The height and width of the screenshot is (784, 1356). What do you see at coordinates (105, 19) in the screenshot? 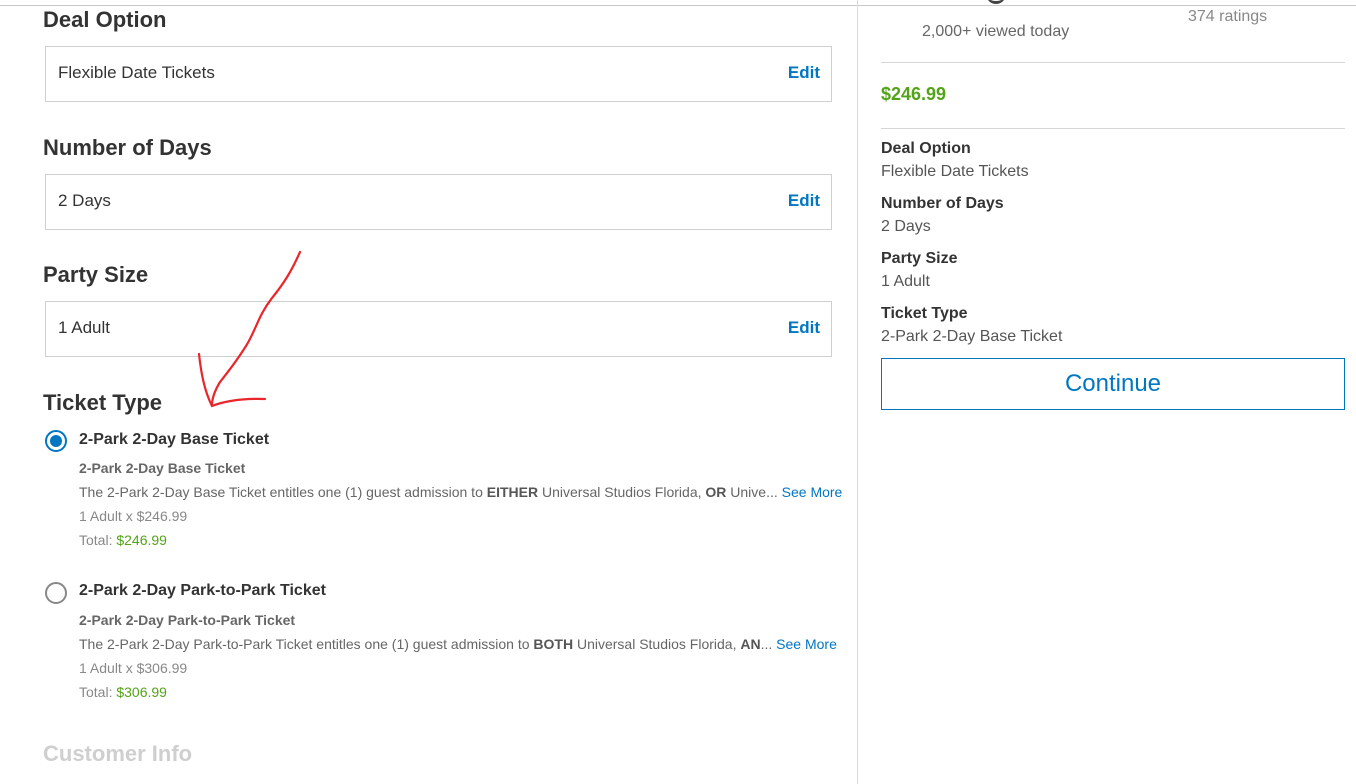
I see `deal-option-heading: Deal Option` at bounding box center [105, 19].